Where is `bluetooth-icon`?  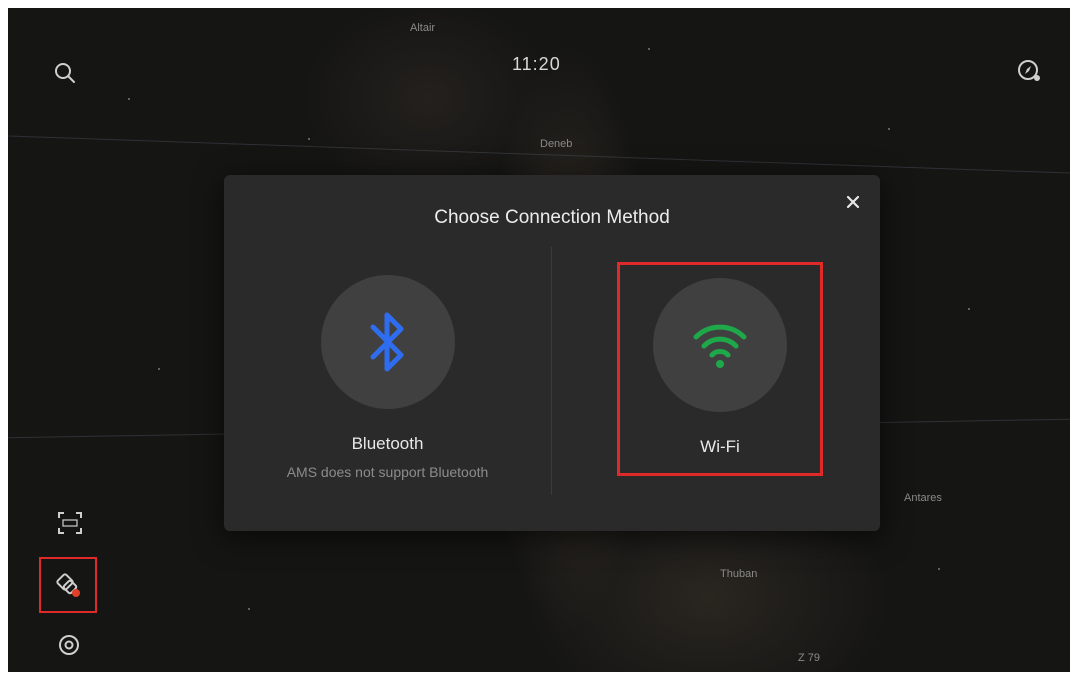
bluetooth-icon is located at coordinates (386, 342).